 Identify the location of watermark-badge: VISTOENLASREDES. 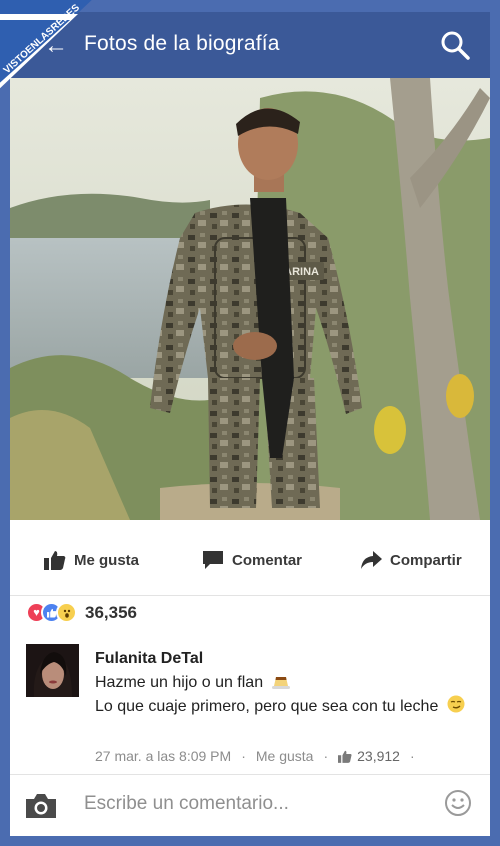
(46, 44).